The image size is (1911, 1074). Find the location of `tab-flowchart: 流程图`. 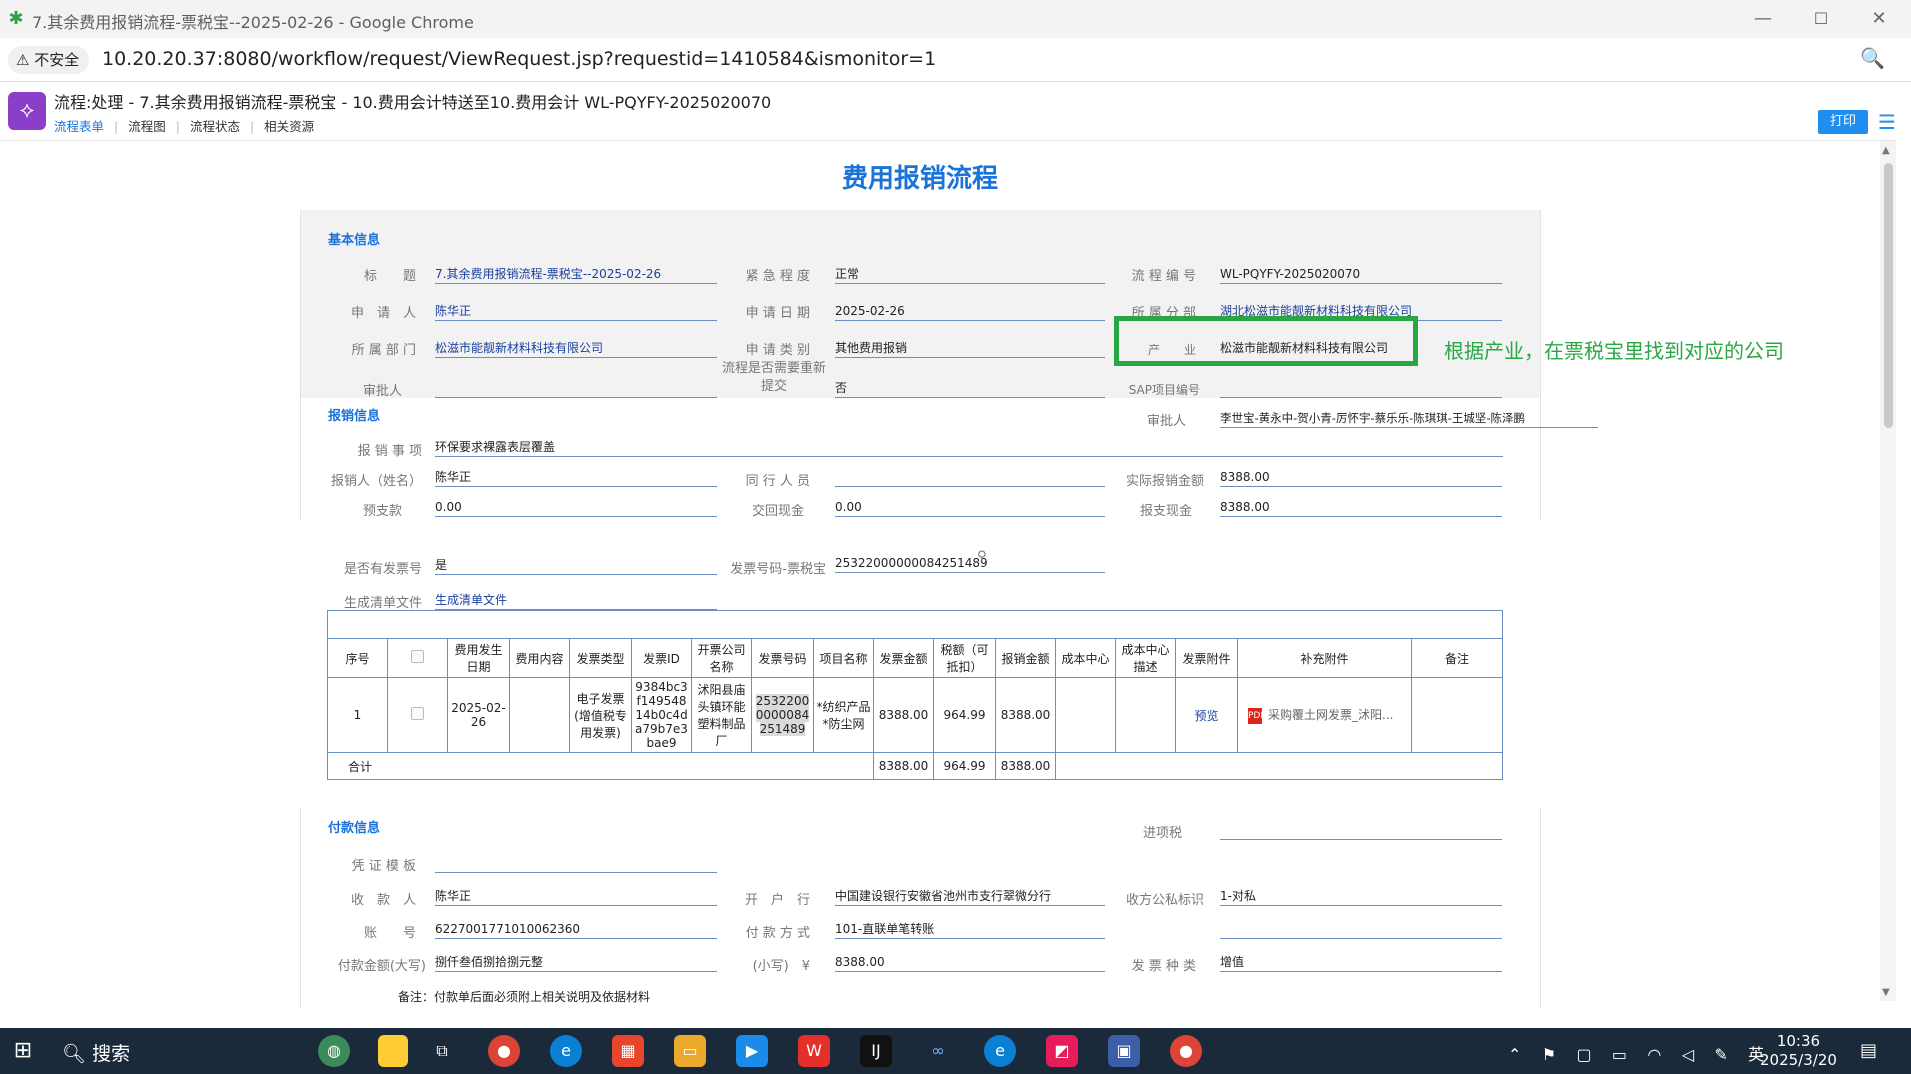

tab-flowchart: 流程图 is located at coordinates (147, 126).